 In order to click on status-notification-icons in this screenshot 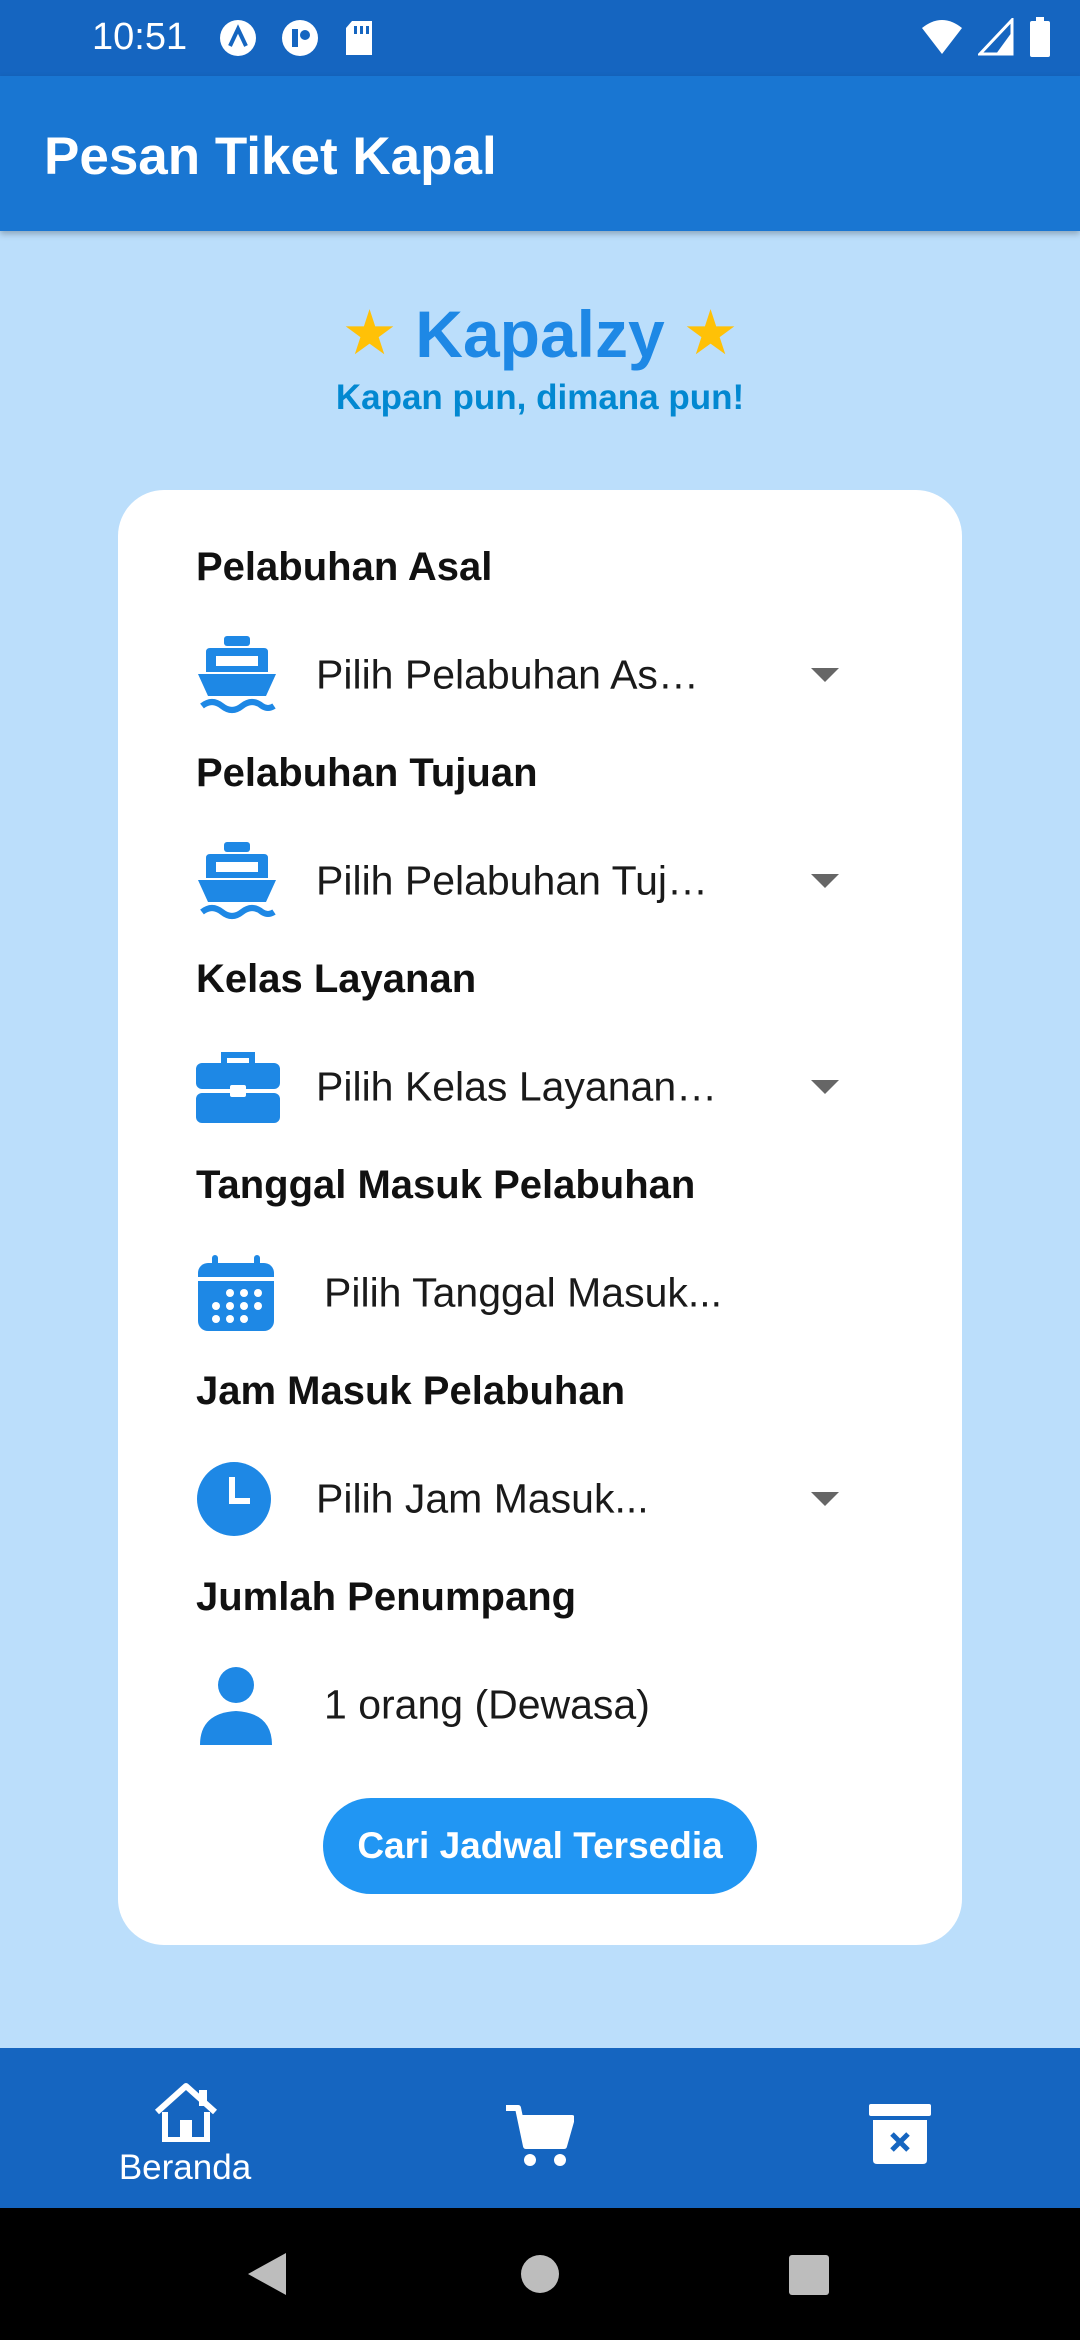, I will do `click(297, 38)`.